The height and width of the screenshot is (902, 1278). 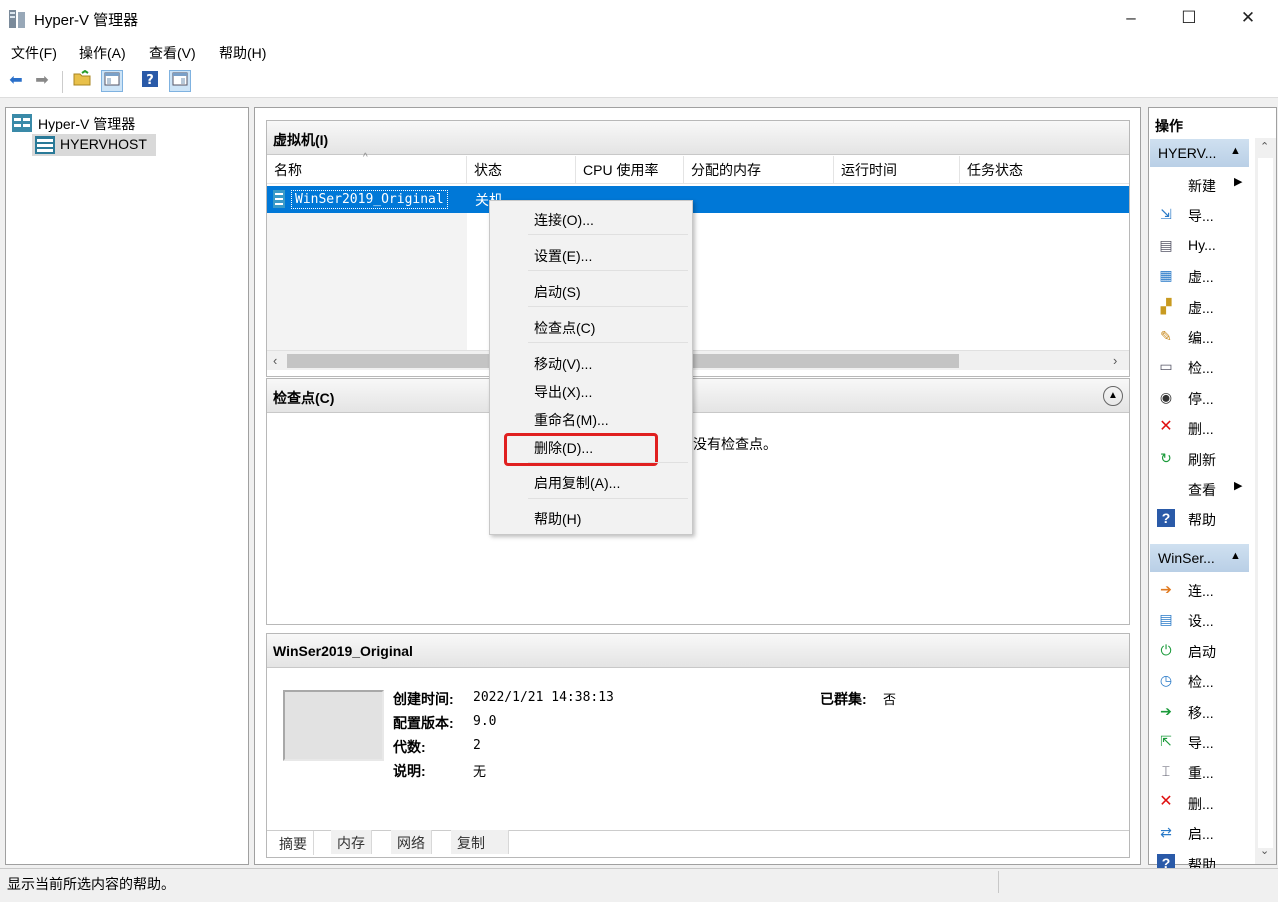 I want to click on actions-group-host: HYERV... ▲, so click(x=1199, y=153).